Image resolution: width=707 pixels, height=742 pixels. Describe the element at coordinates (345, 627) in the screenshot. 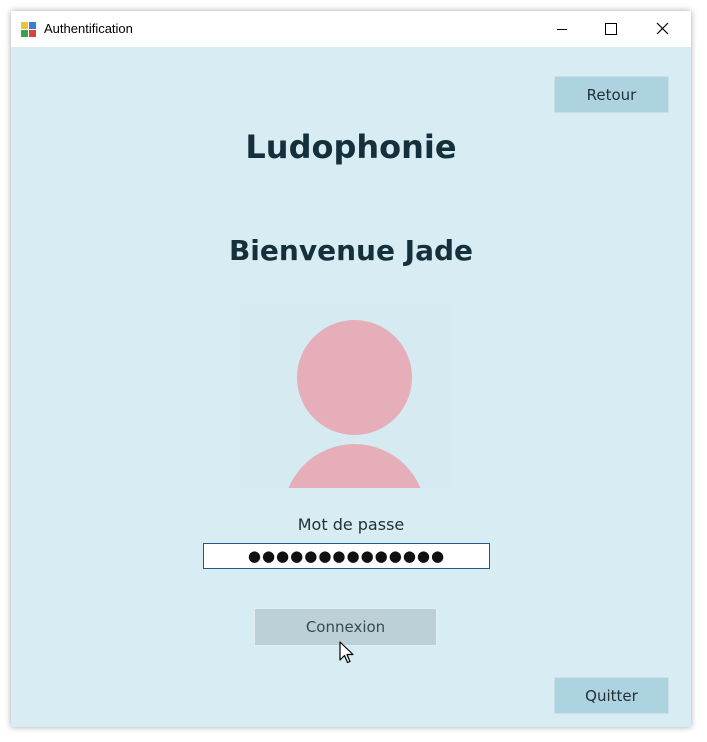

I see `login-button: Connexion` at that location.